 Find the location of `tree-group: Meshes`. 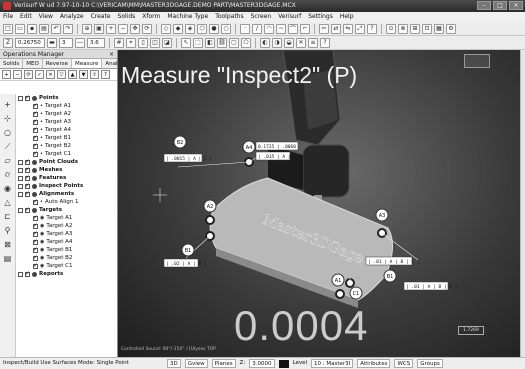

tree-group: Meshes is located at coordinates (67, 170).